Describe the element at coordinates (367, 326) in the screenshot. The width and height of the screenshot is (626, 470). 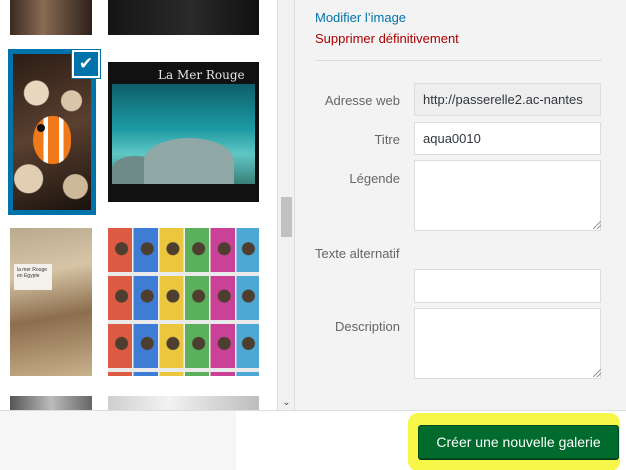
I see `description-label: Description` at that location.